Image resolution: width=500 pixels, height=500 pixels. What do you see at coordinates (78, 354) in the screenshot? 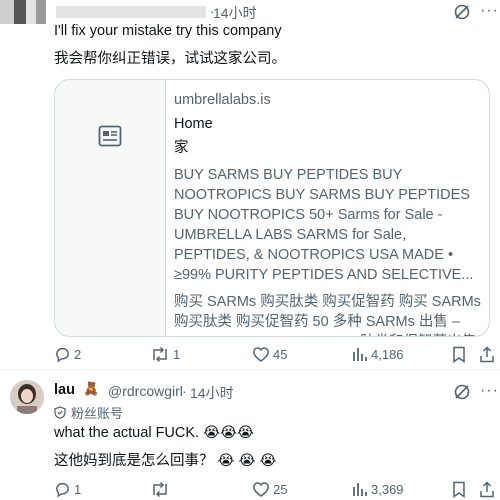
I see `reply-count: 2` at bounding box center [78, 354].